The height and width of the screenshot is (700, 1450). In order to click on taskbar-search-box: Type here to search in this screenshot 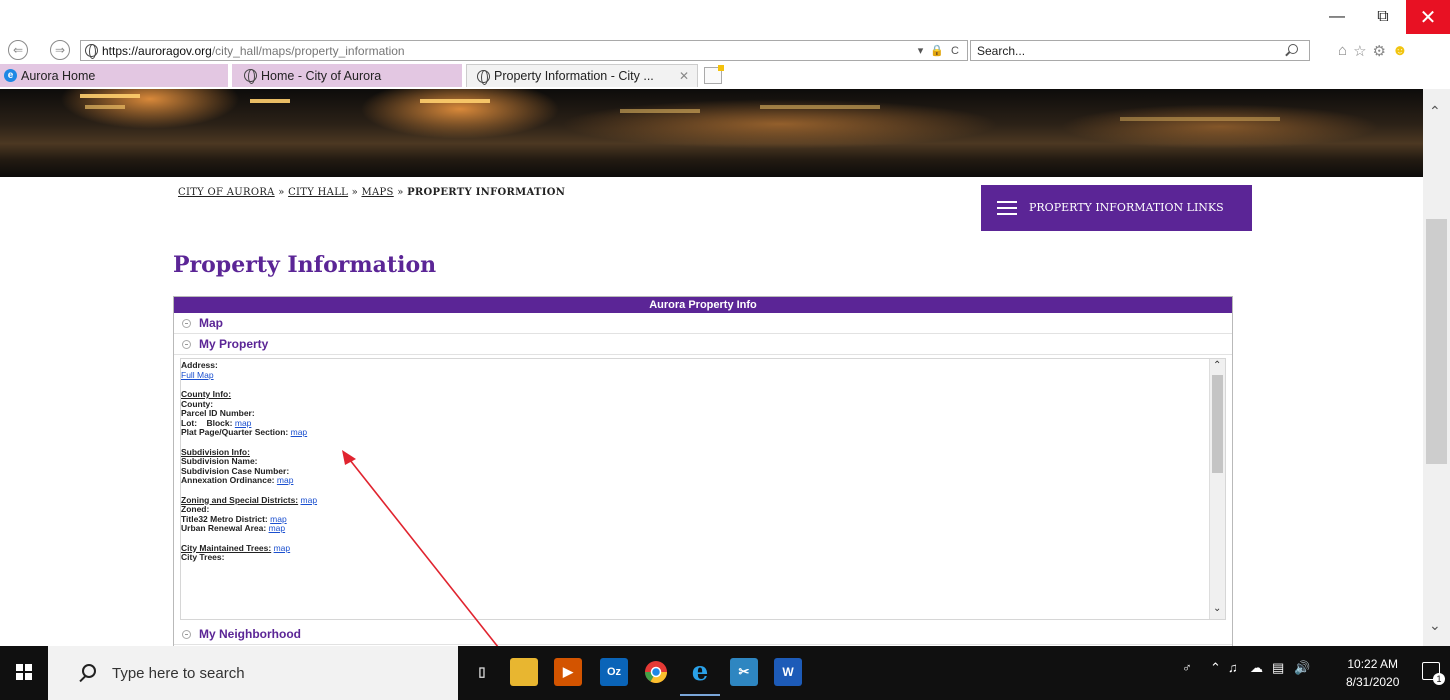, I will do `click(253, 673)`.